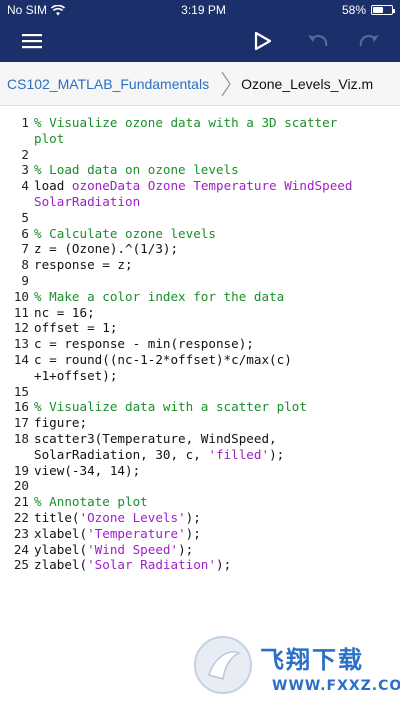  I want to click on code-token-comment: % Make a color index for the data, so click(159, 296).